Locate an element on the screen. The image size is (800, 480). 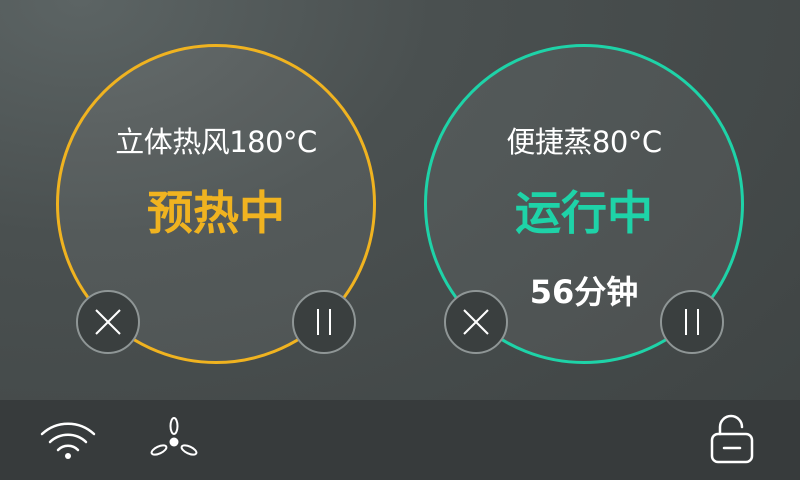
left-cancel-button is located at coordinates (108, 322).